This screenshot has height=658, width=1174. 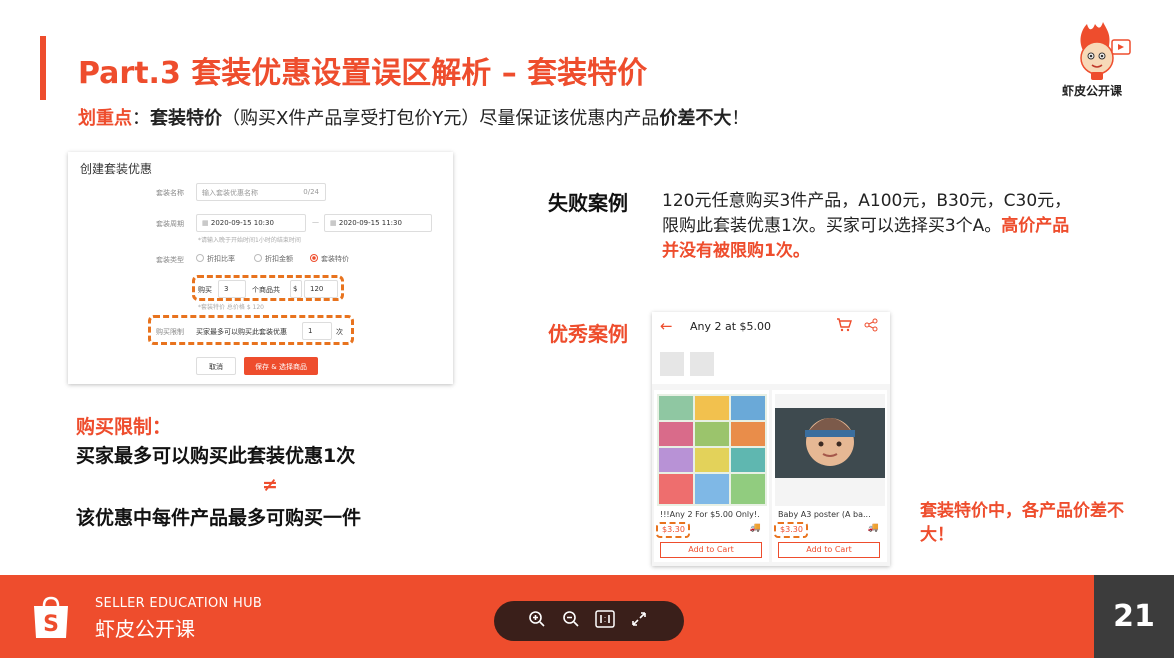 What do you see at coordinates (871, 327) in the screenshot?
I see `share-icon` at bounding box center [871, 327].